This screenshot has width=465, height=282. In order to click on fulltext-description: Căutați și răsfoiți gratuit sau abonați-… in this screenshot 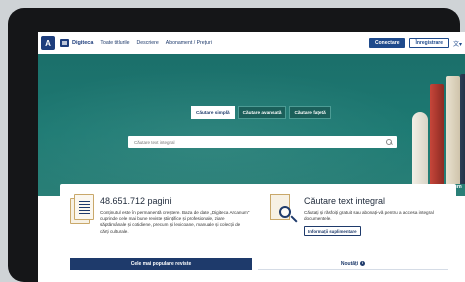, I will do `click(369, 216)`.